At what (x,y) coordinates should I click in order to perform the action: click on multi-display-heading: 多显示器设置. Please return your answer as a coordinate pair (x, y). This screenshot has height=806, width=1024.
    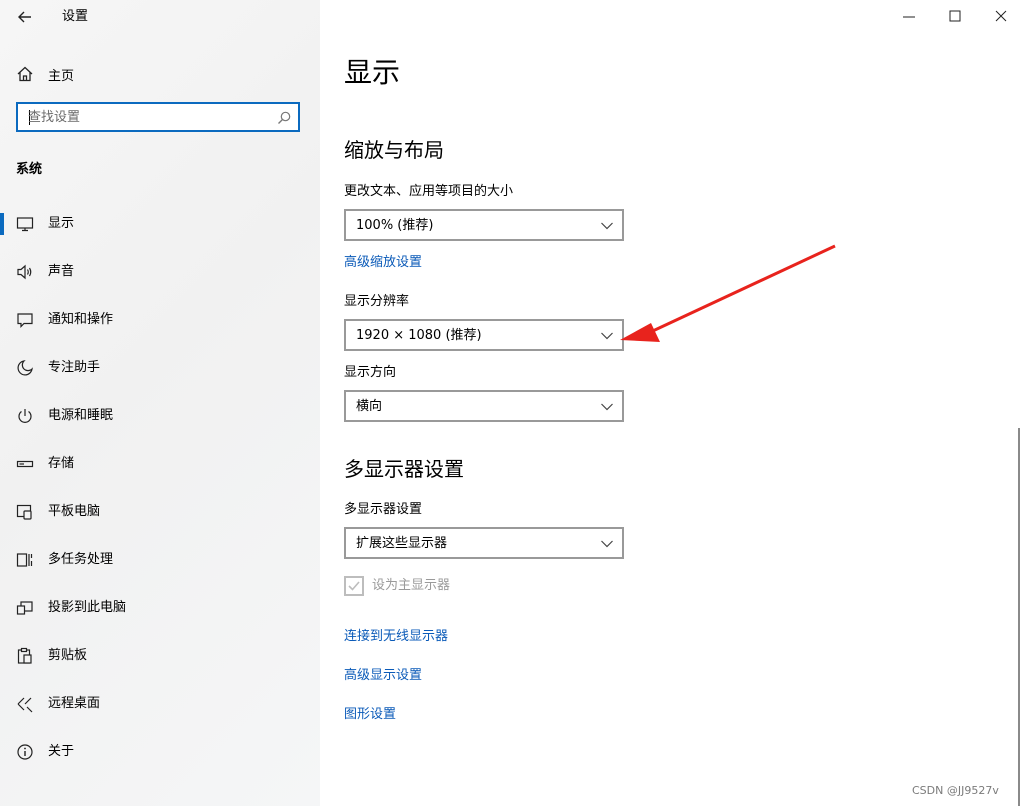
    Looking at the image, I should click on (404, 469).